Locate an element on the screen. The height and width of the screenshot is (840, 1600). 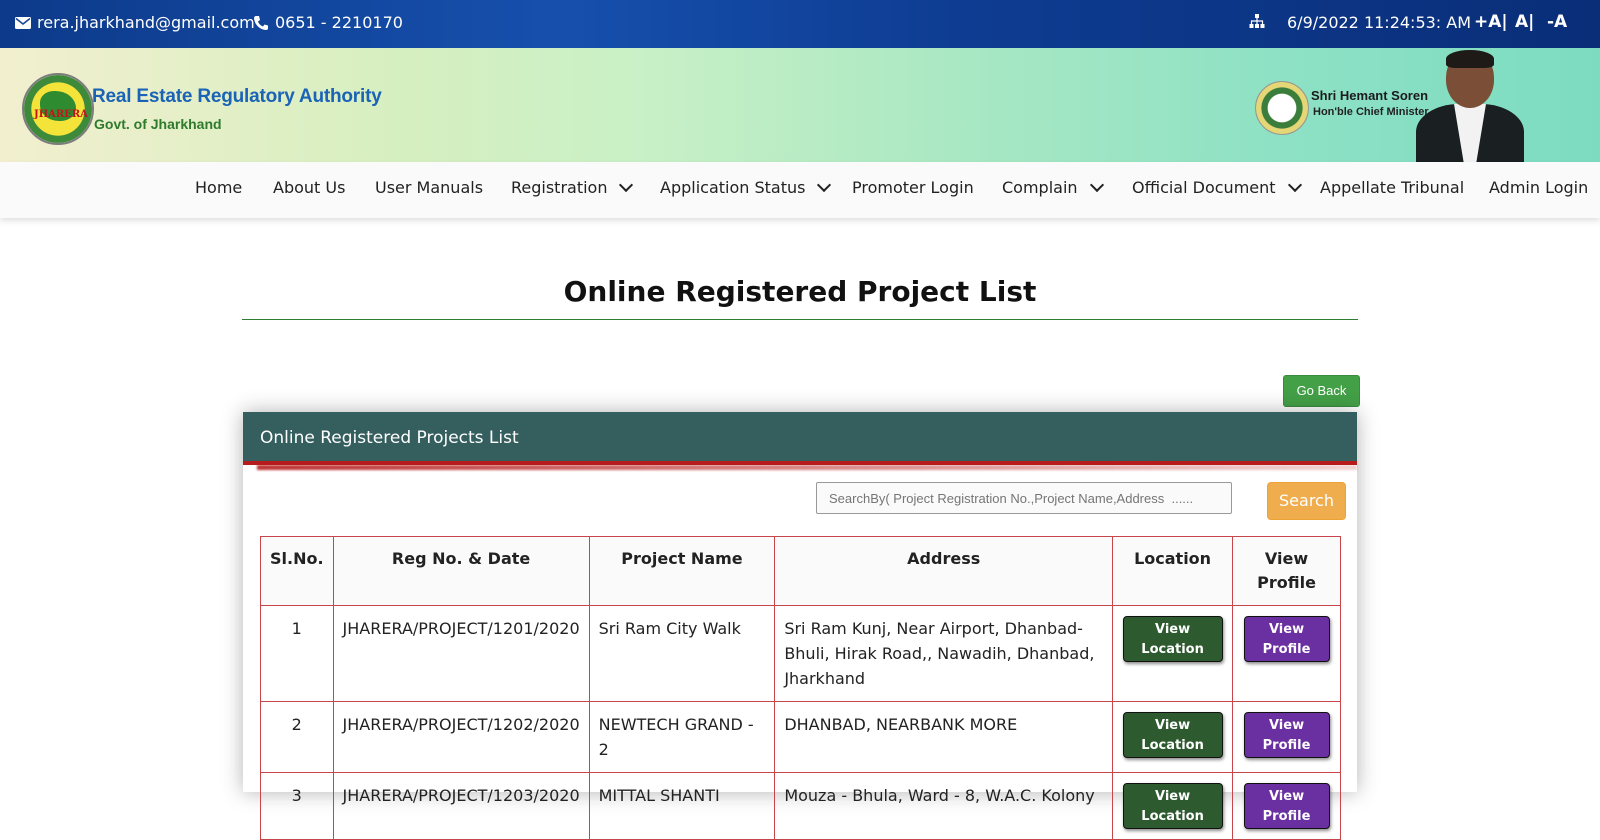
org-subtitle: Govt. of Jharkhand is located at coordinates (158, 124).